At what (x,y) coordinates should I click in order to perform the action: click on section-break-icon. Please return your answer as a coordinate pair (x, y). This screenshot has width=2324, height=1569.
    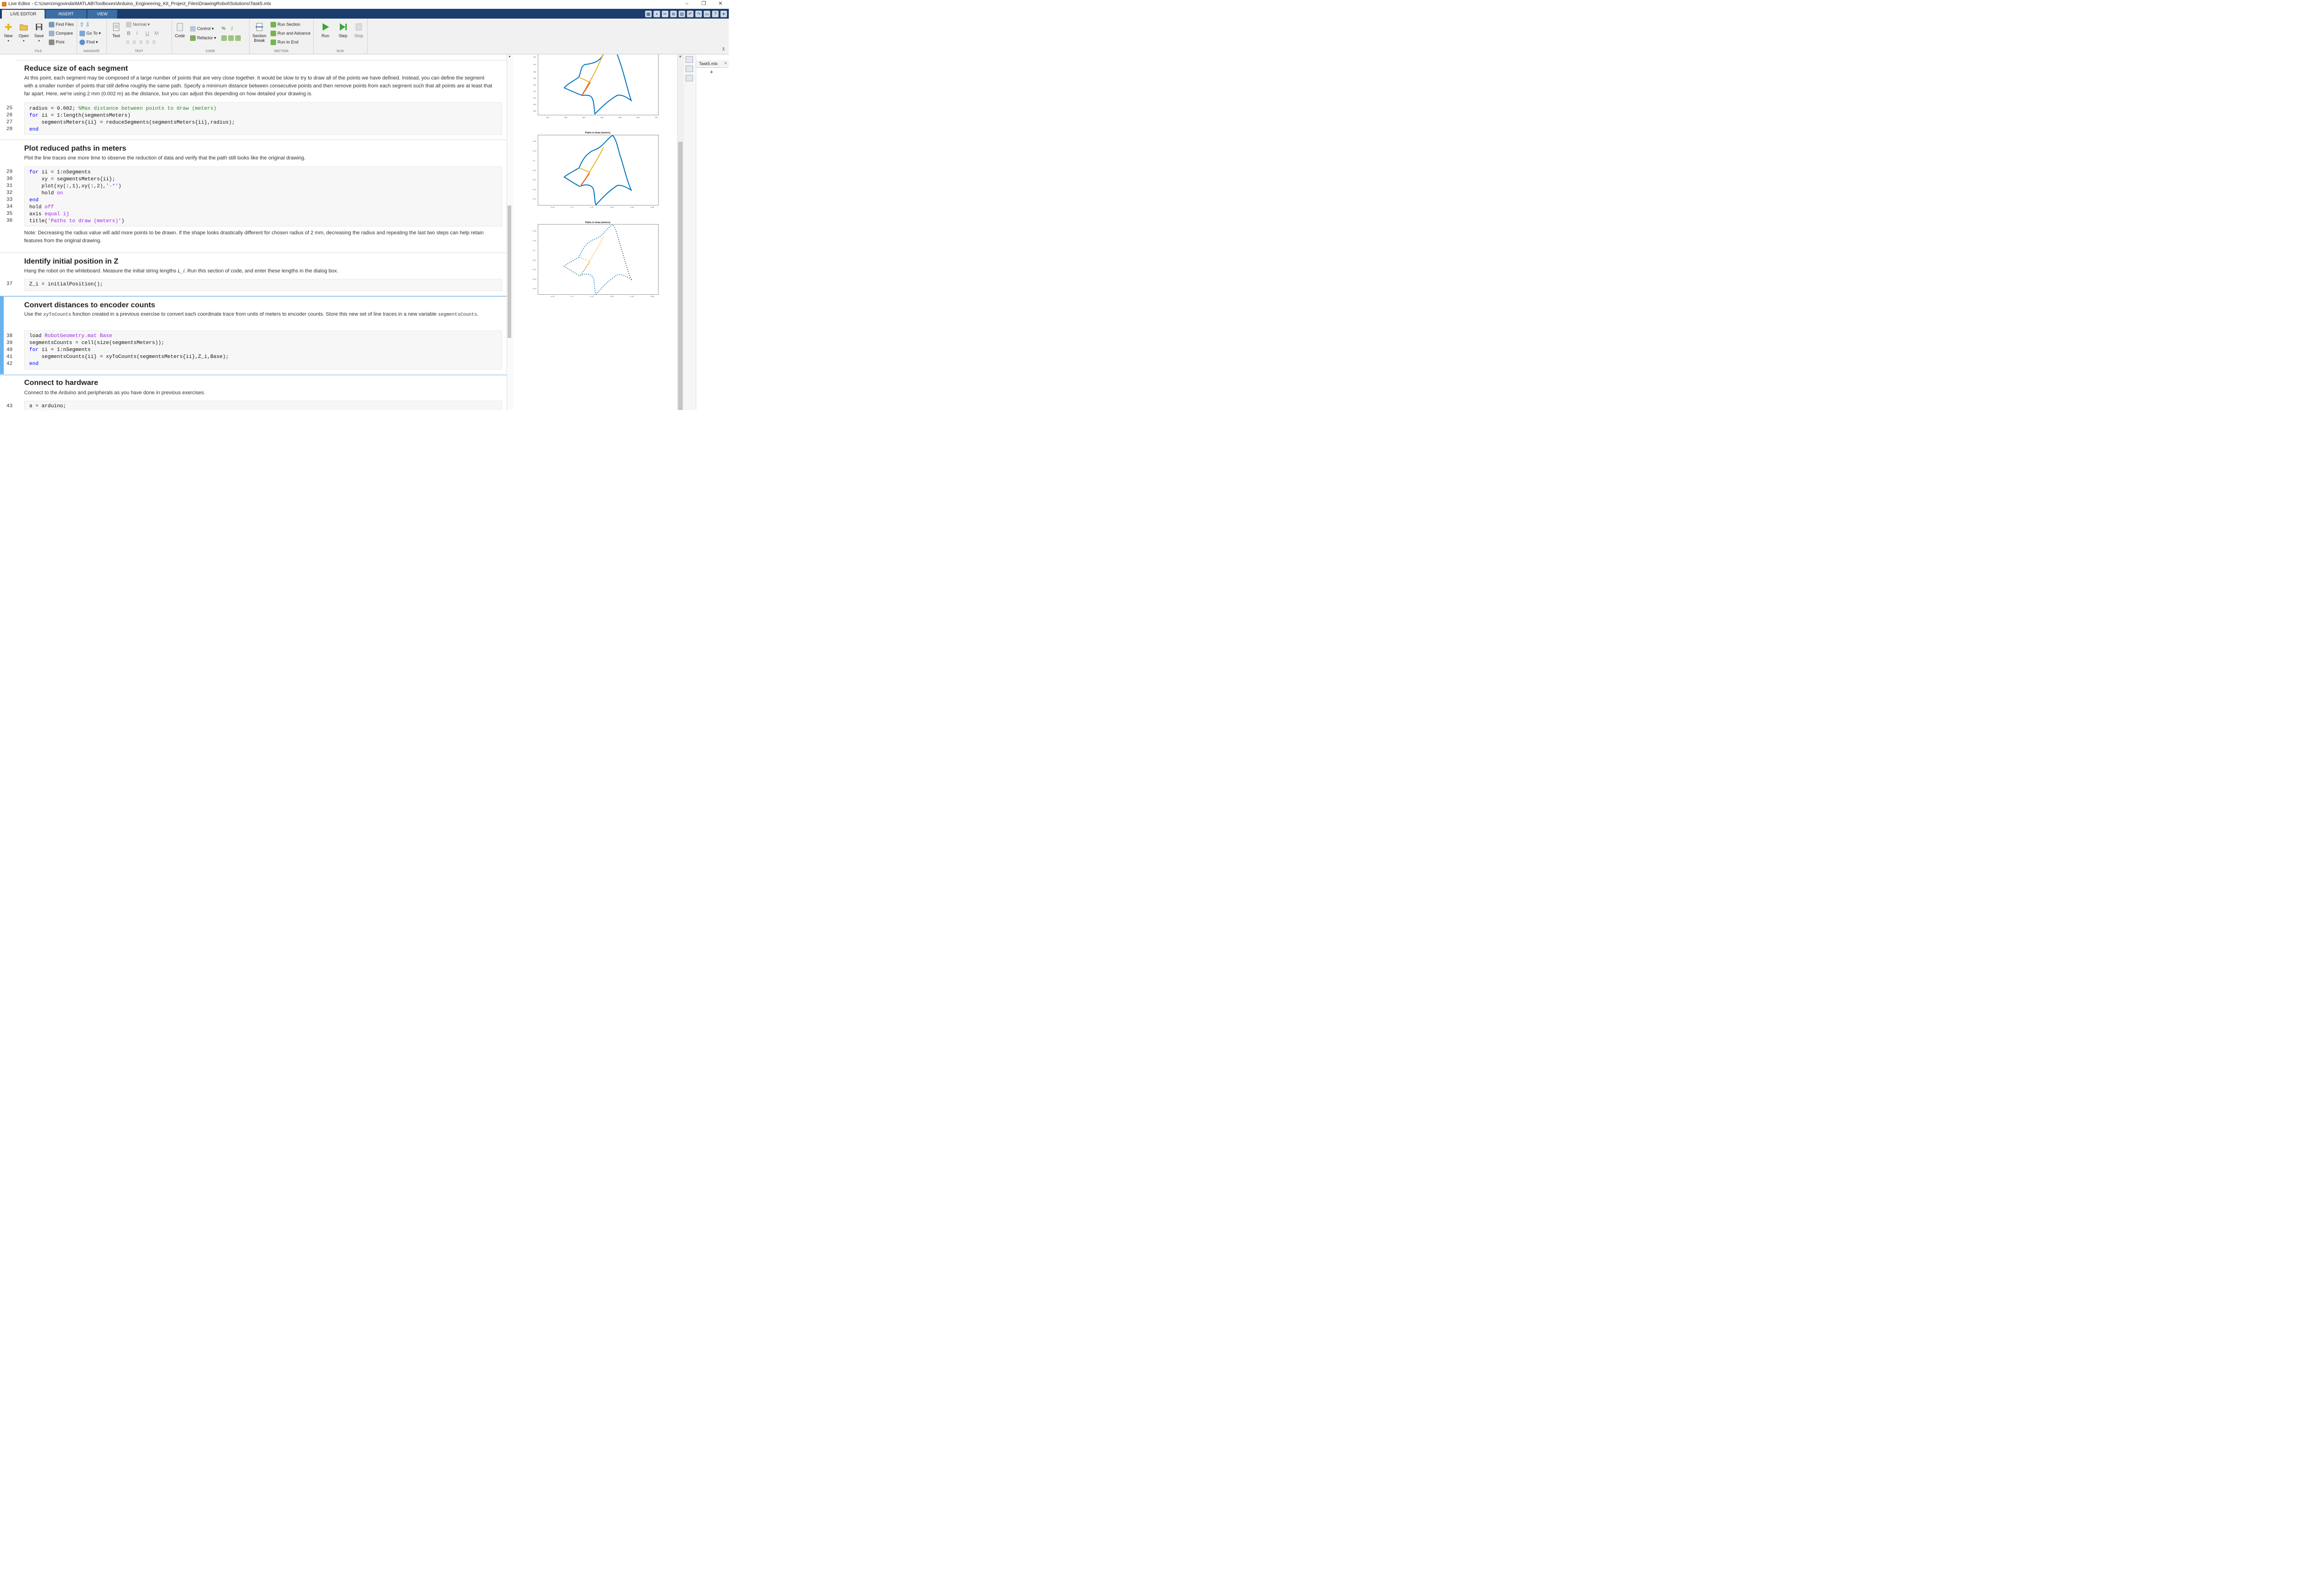
    Looking at the image, I should click on (259, 27).